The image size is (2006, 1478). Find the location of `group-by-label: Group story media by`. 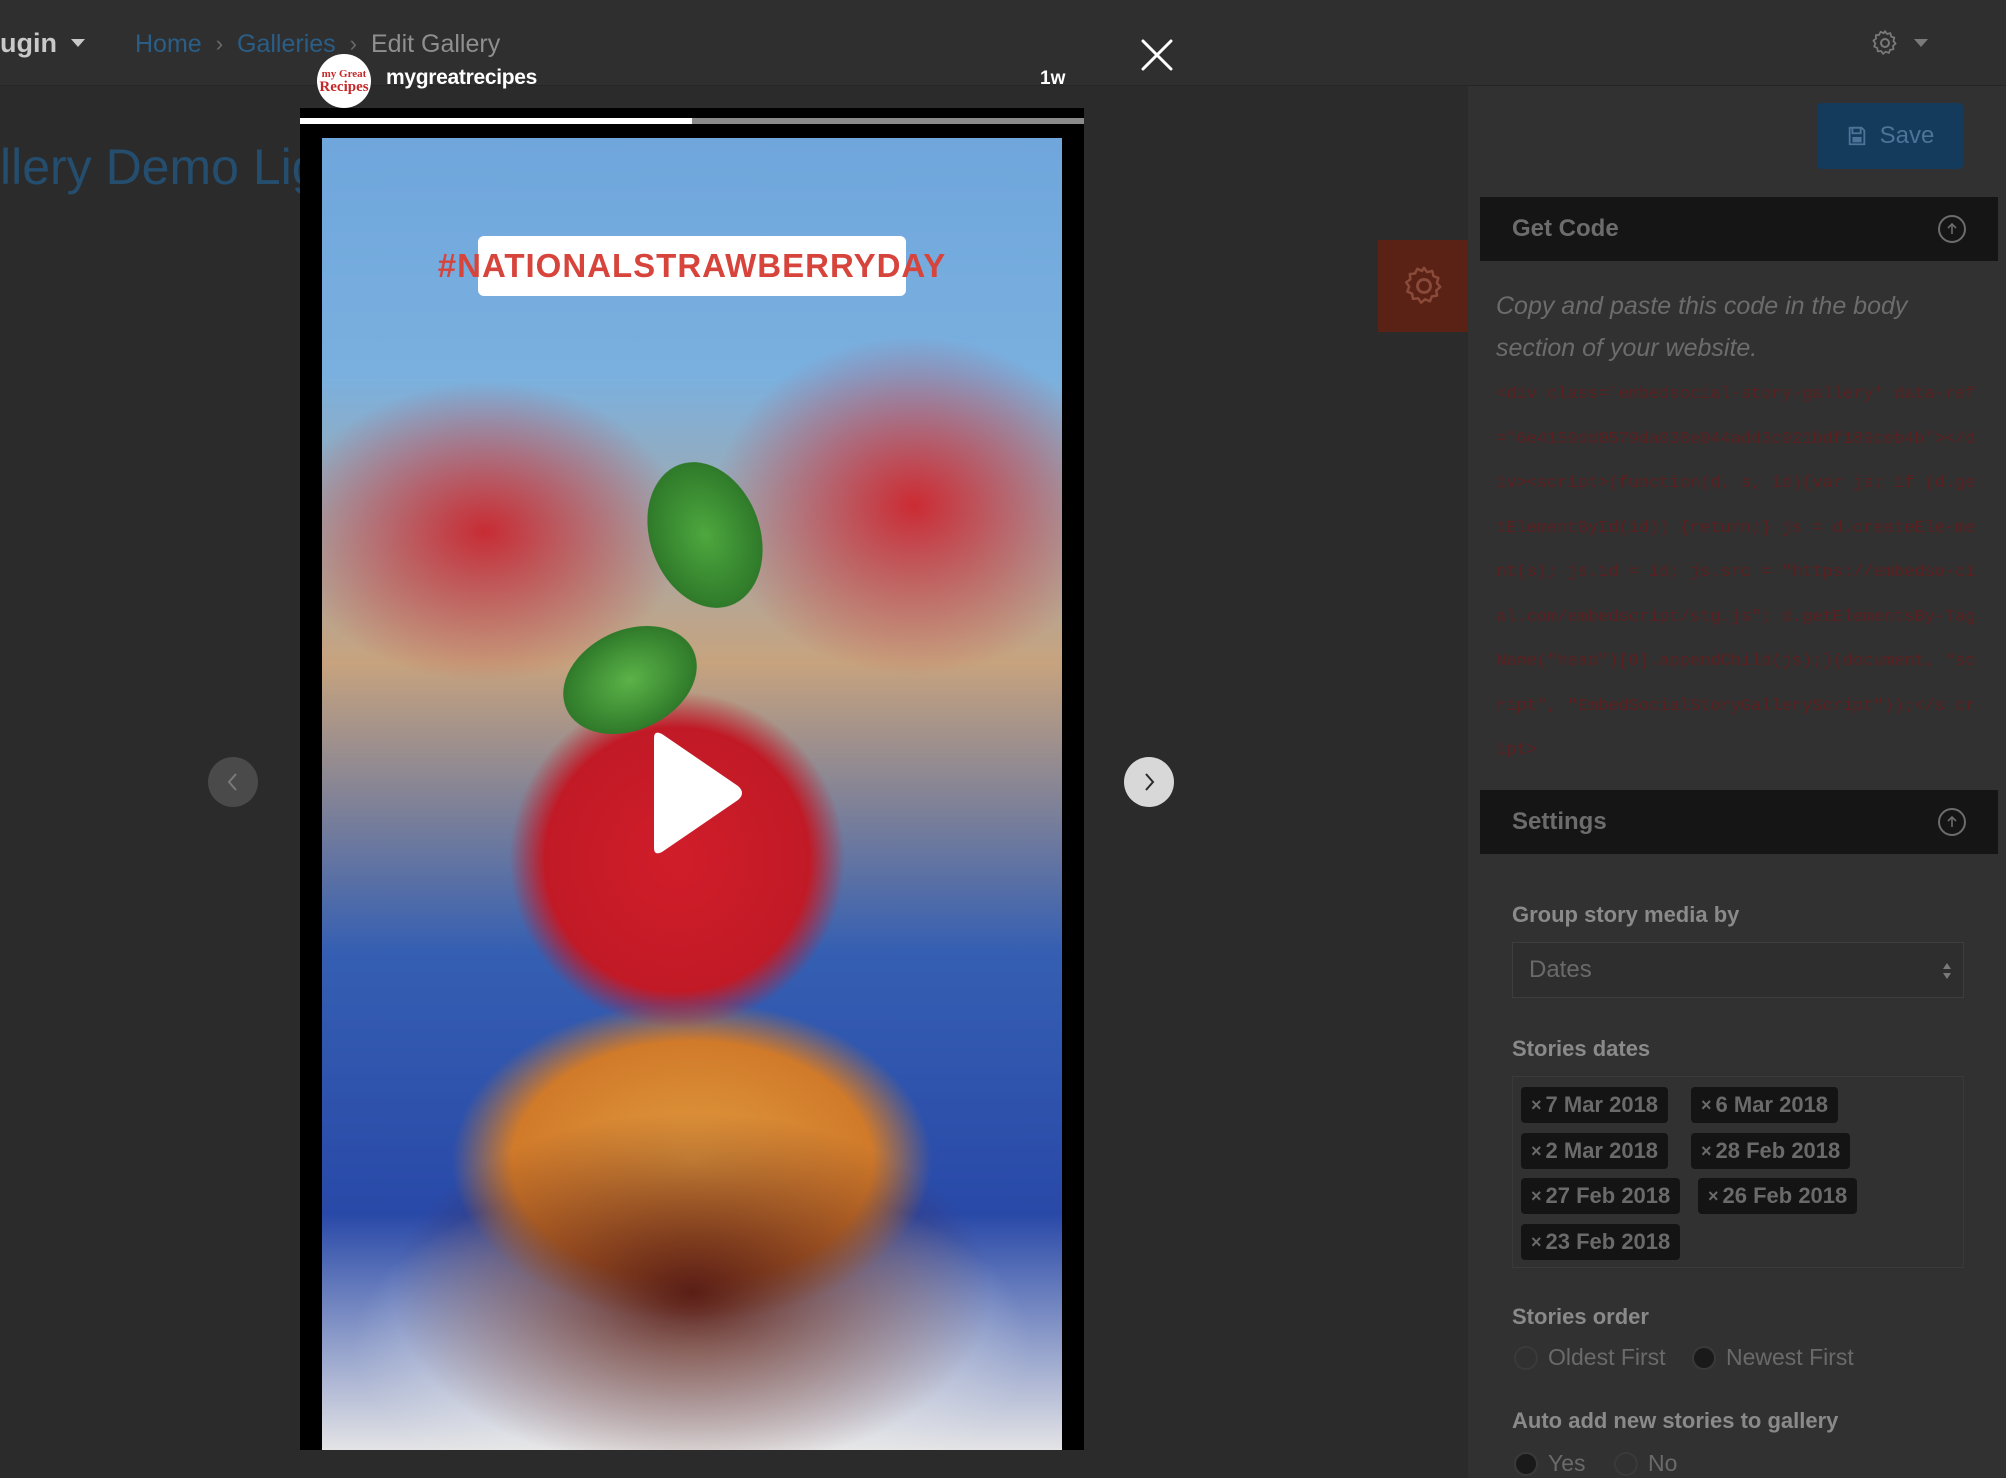

group-by-label: Group story media by is located at coordinates (1626, 914).